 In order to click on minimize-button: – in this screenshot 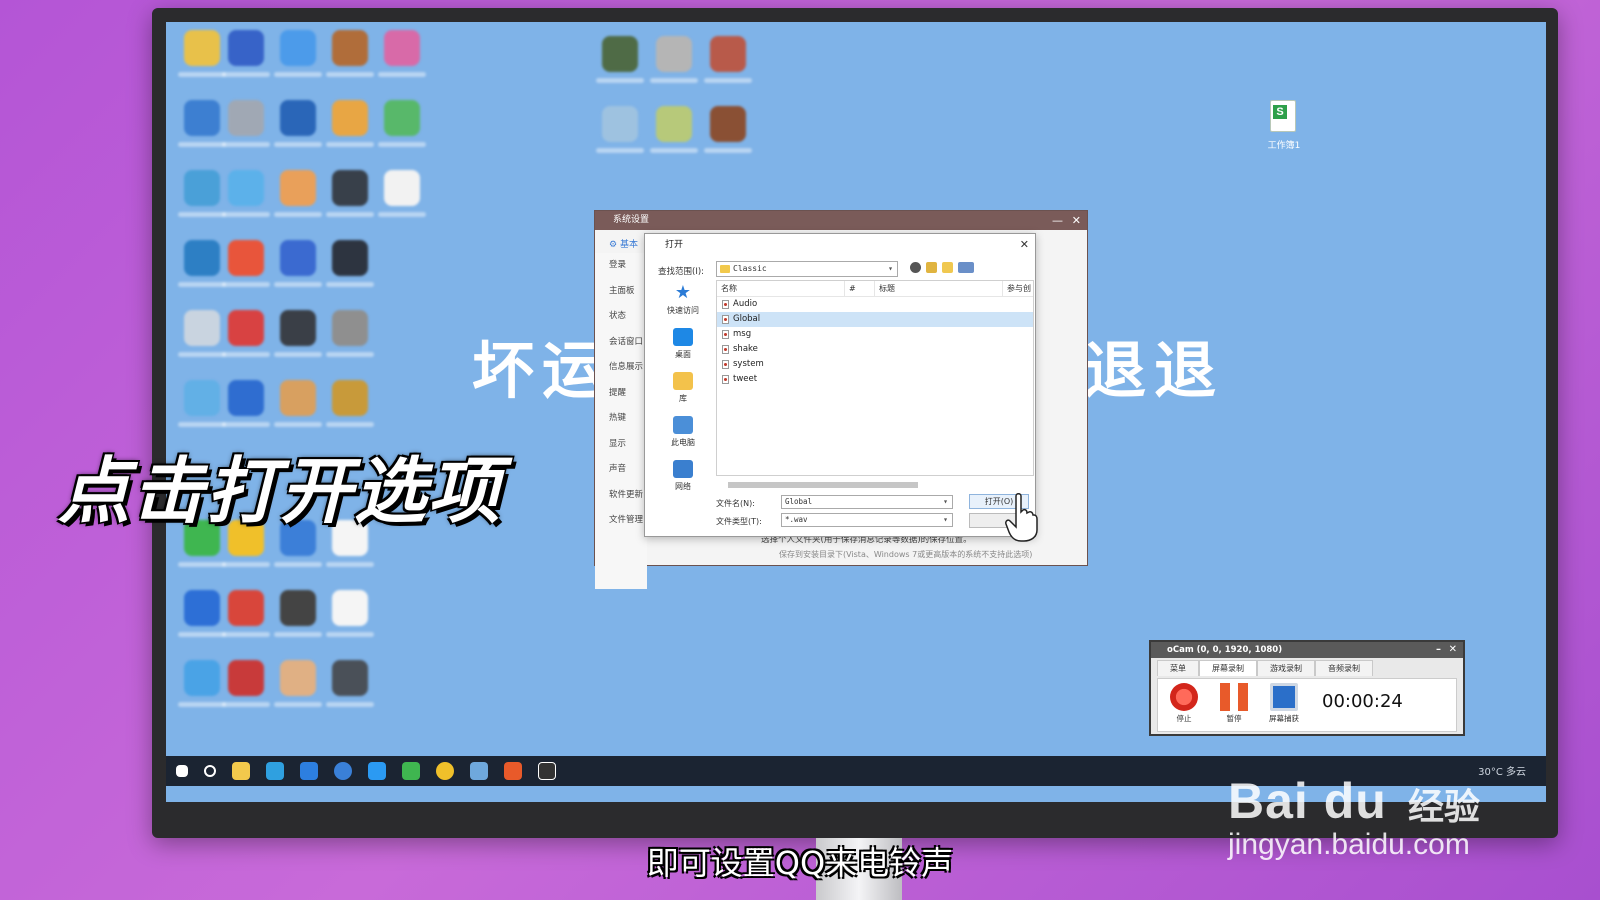, I will do `click(1438, 650)`.